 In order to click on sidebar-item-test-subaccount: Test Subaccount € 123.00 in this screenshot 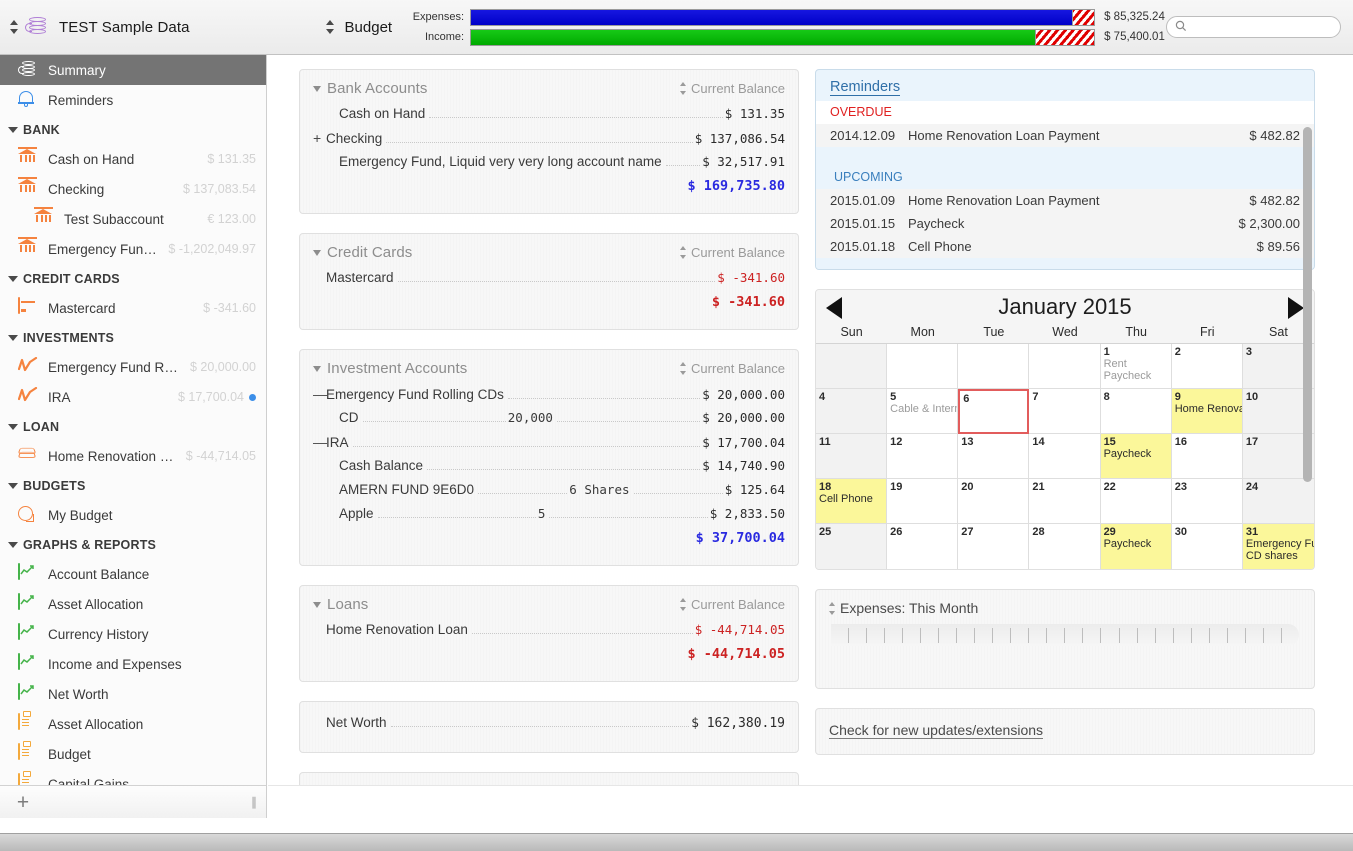, I will do `click(133, 219)`.